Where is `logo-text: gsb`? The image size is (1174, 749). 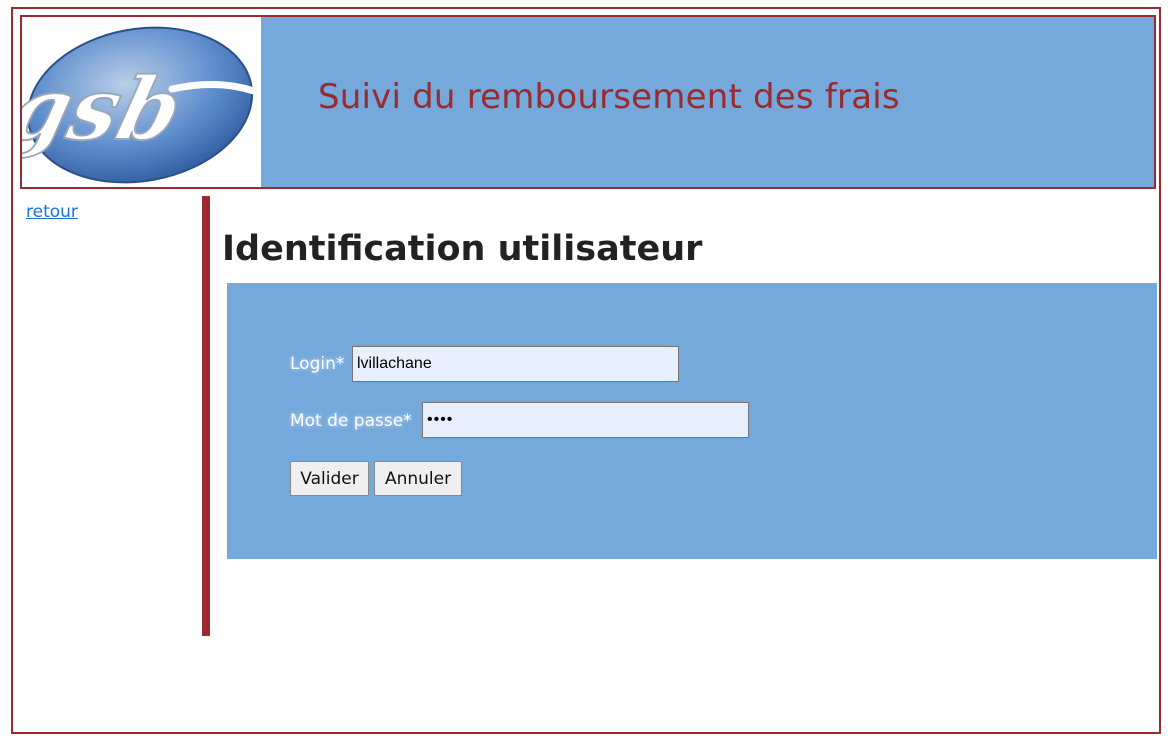
logo-text: gsb is located at coordinates (107, 108).